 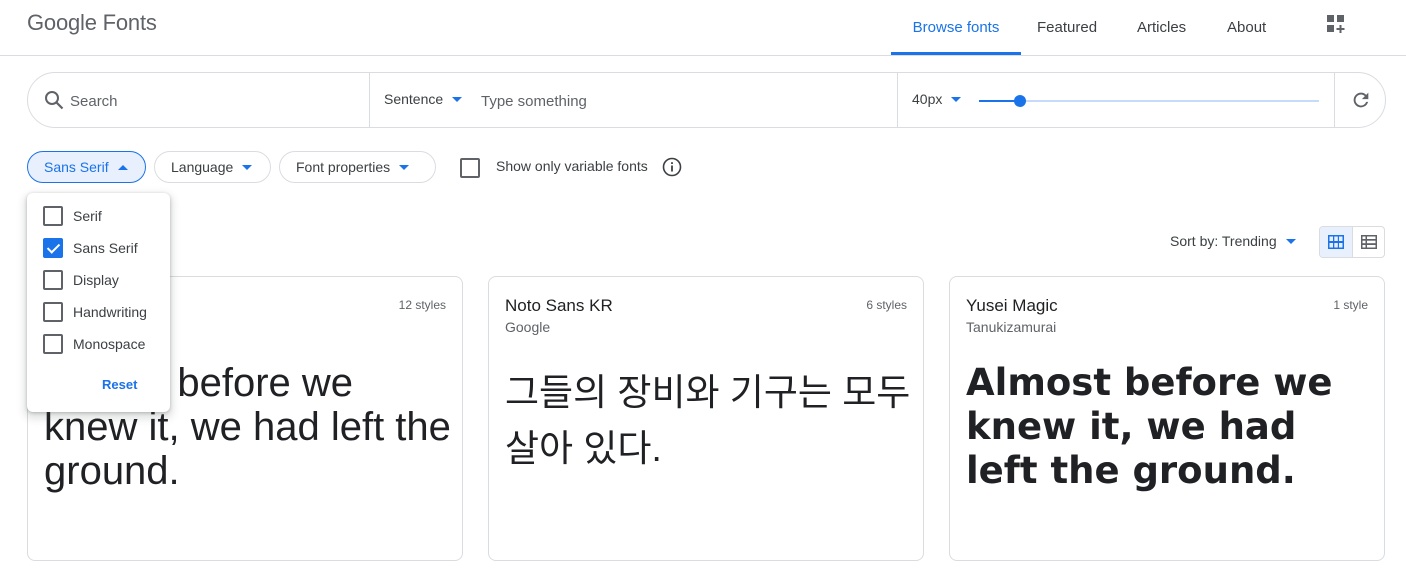 What do you see at coordinates (1361, 100) in the screenshot?
I see `refresh-icon` at bounding box center [1361, 100].